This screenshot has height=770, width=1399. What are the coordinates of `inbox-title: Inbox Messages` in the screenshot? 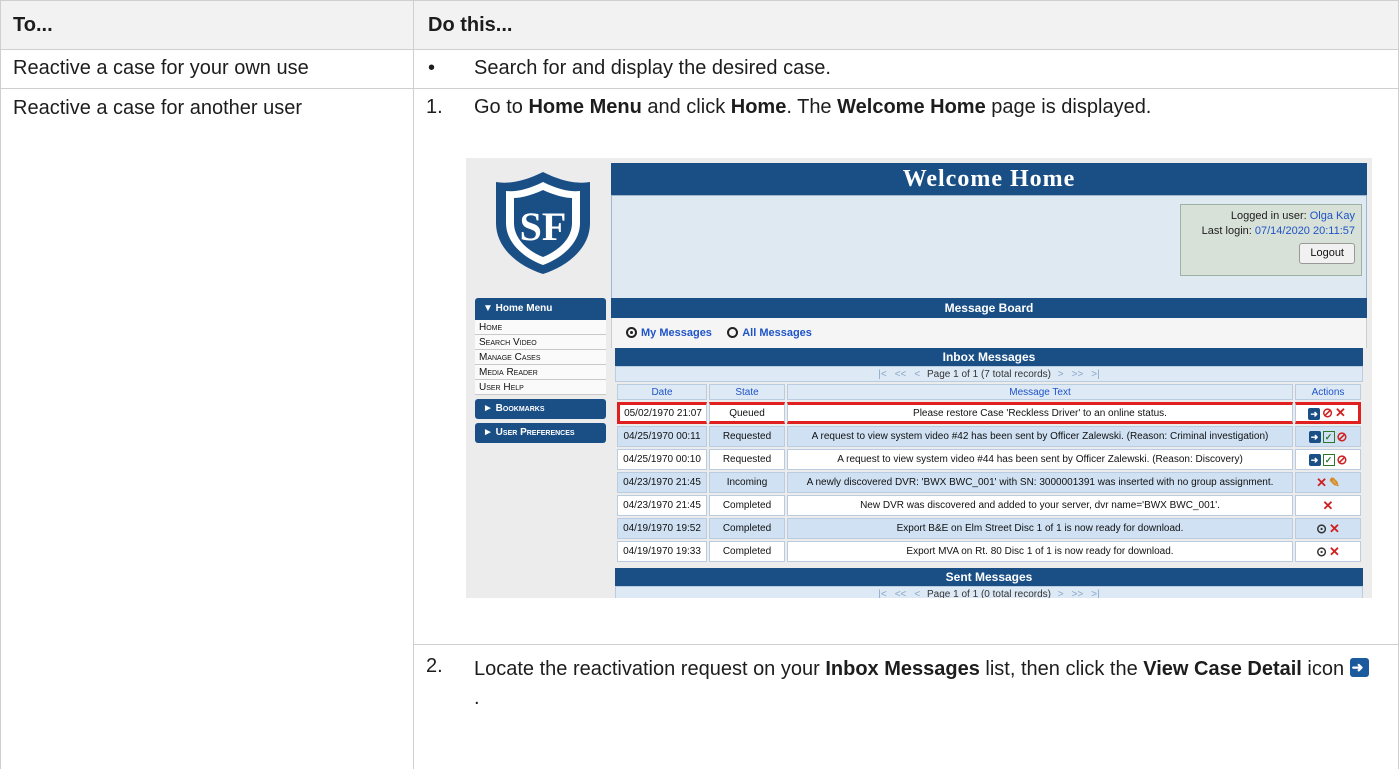 It's located at (989, 357).